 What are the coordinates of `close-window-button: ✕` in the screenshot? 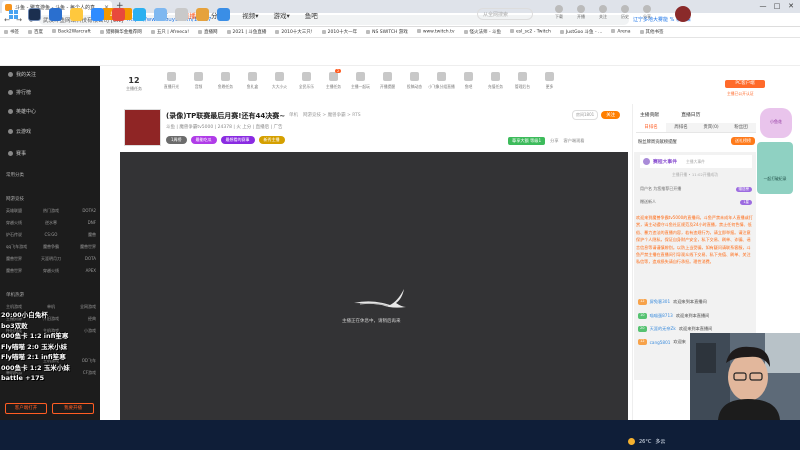 It's located at (791, 6).